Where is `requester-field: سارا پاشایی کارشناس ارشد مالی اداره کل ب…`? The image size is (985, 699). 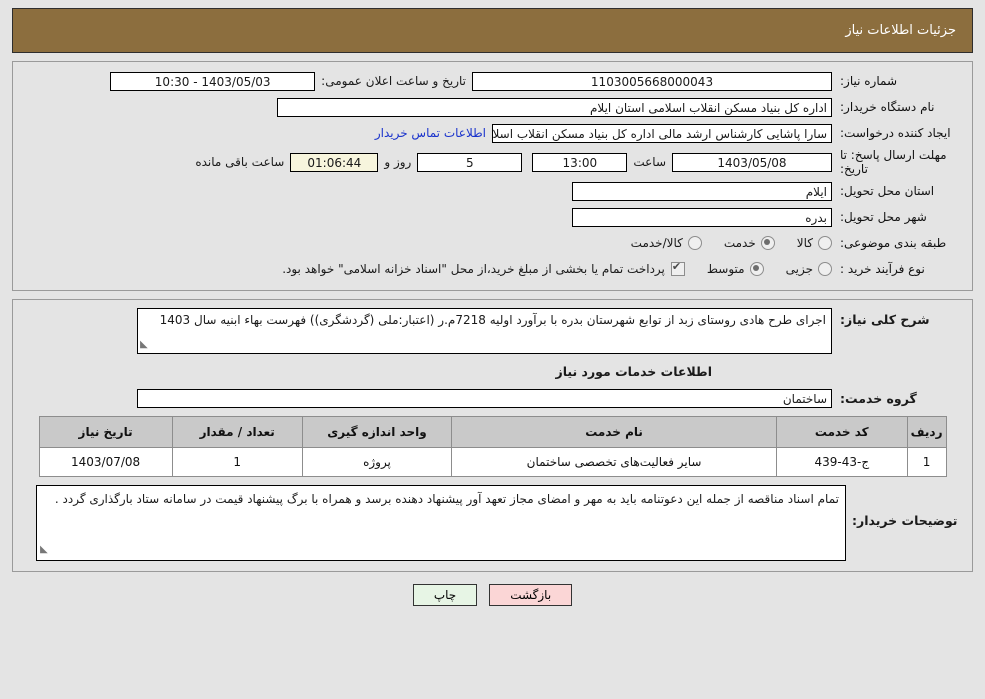
requester-field: سارا پاشایی کارشناس ارشد مالی اداره کل ب… is located at coordinates (662, 133).